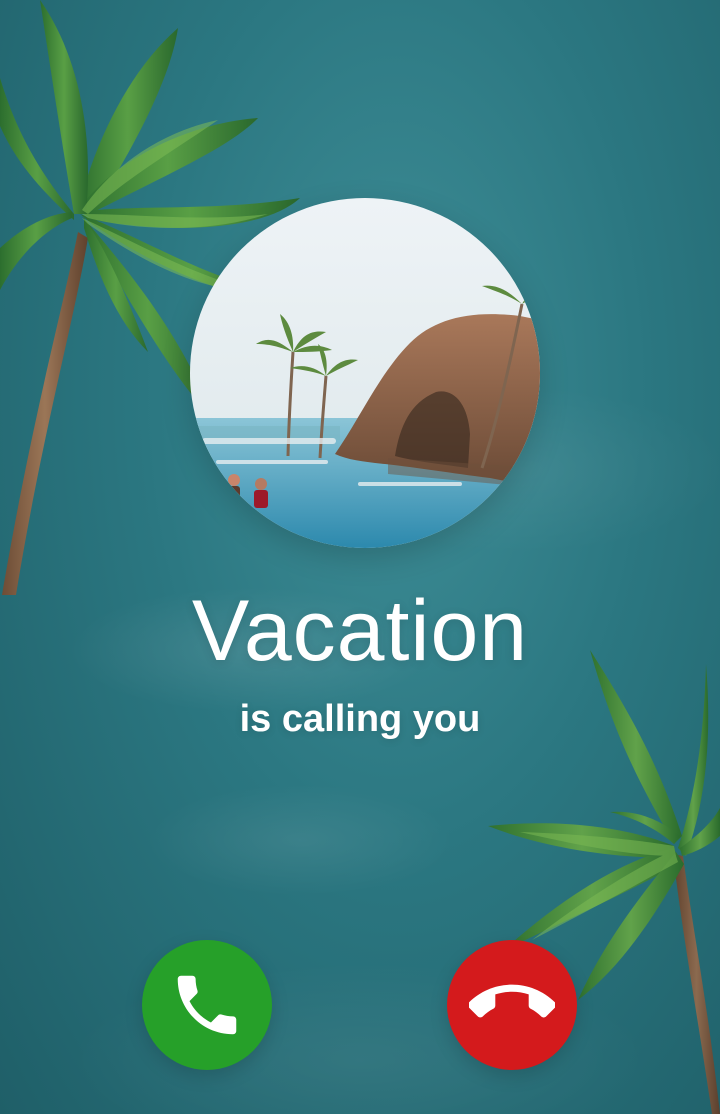 Image resolution: width=720 pixels, height=1114 pixels. I want to click on phone-decline-icon, so click(512, 1001).